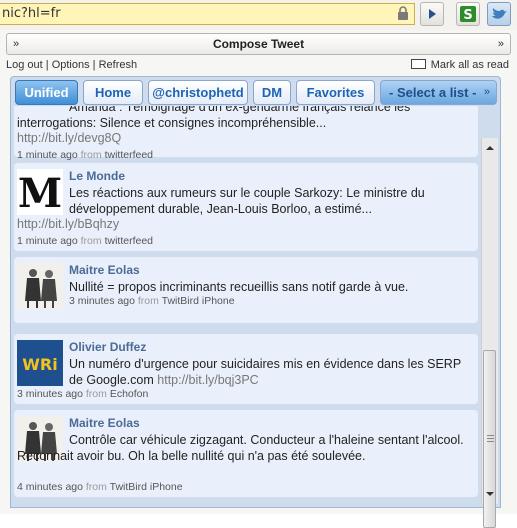 The width and height of the screenshot is (517, 528). What do you see at coordinates (418, 64) in the screenshot?
I see `mark-read-icon` at bounding box center [418, 64].